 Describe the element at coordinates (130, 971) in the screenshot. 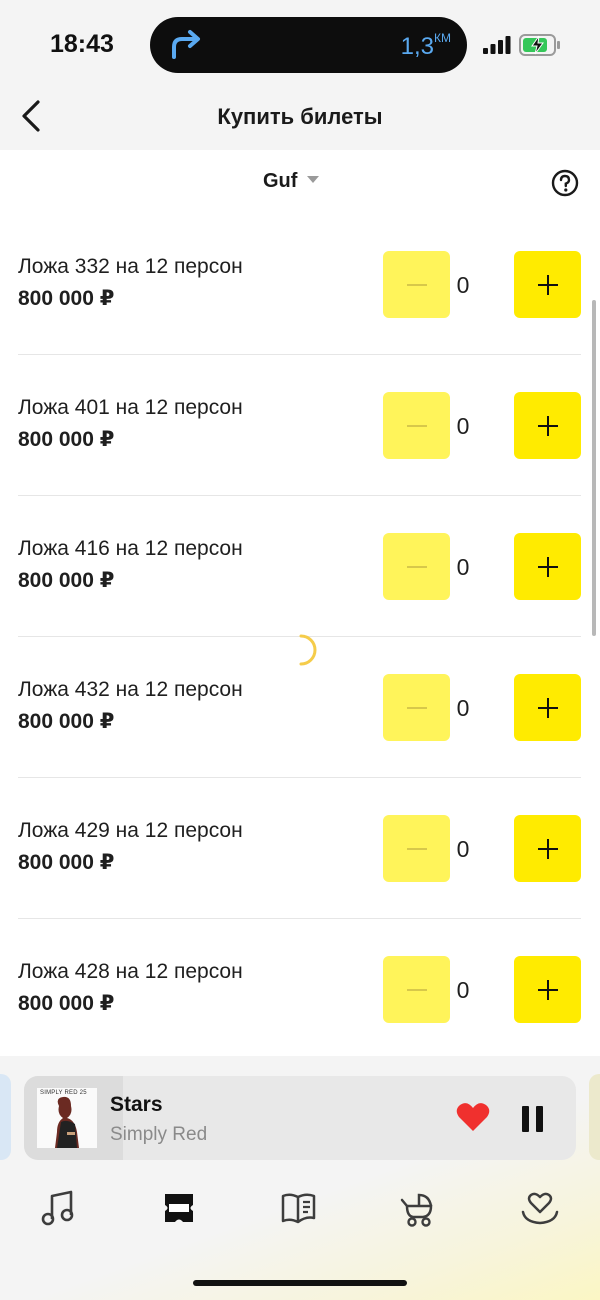

I see `ticket-name: Ложа 428 на 12 персон` at that location.